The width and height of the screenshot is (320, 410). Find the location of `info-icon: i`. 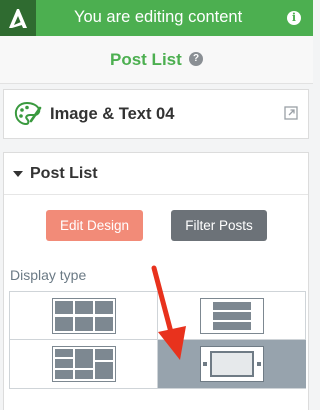

info-icon: i is located at coordinates (294, 18).